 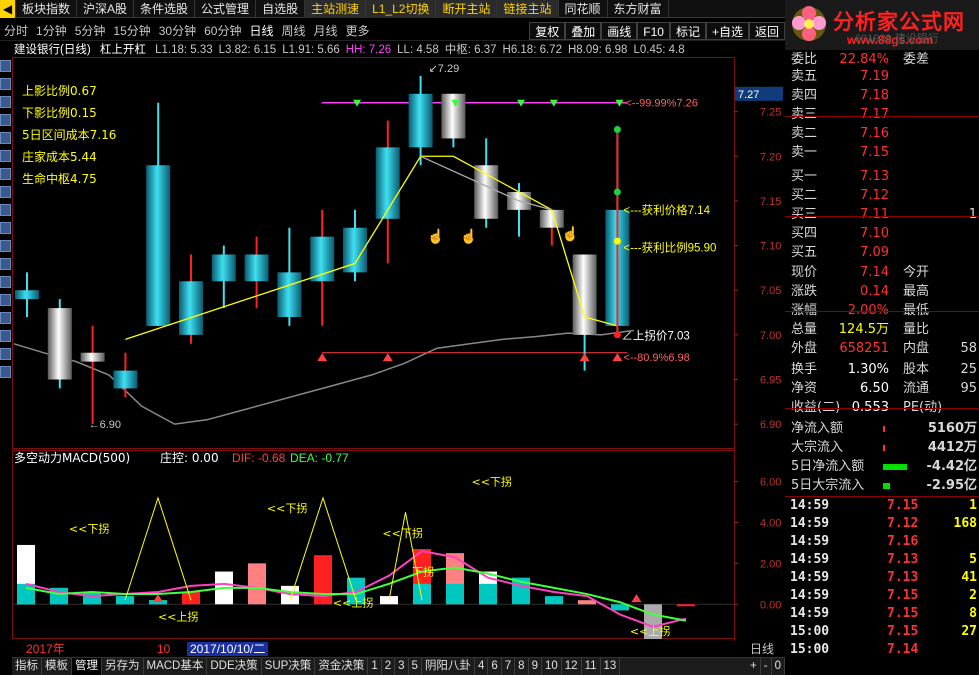 What do you see at coordinates (57, 666) in the screenshot?
I see `bottom-tab: 模板` at bounding box center [57, 666].